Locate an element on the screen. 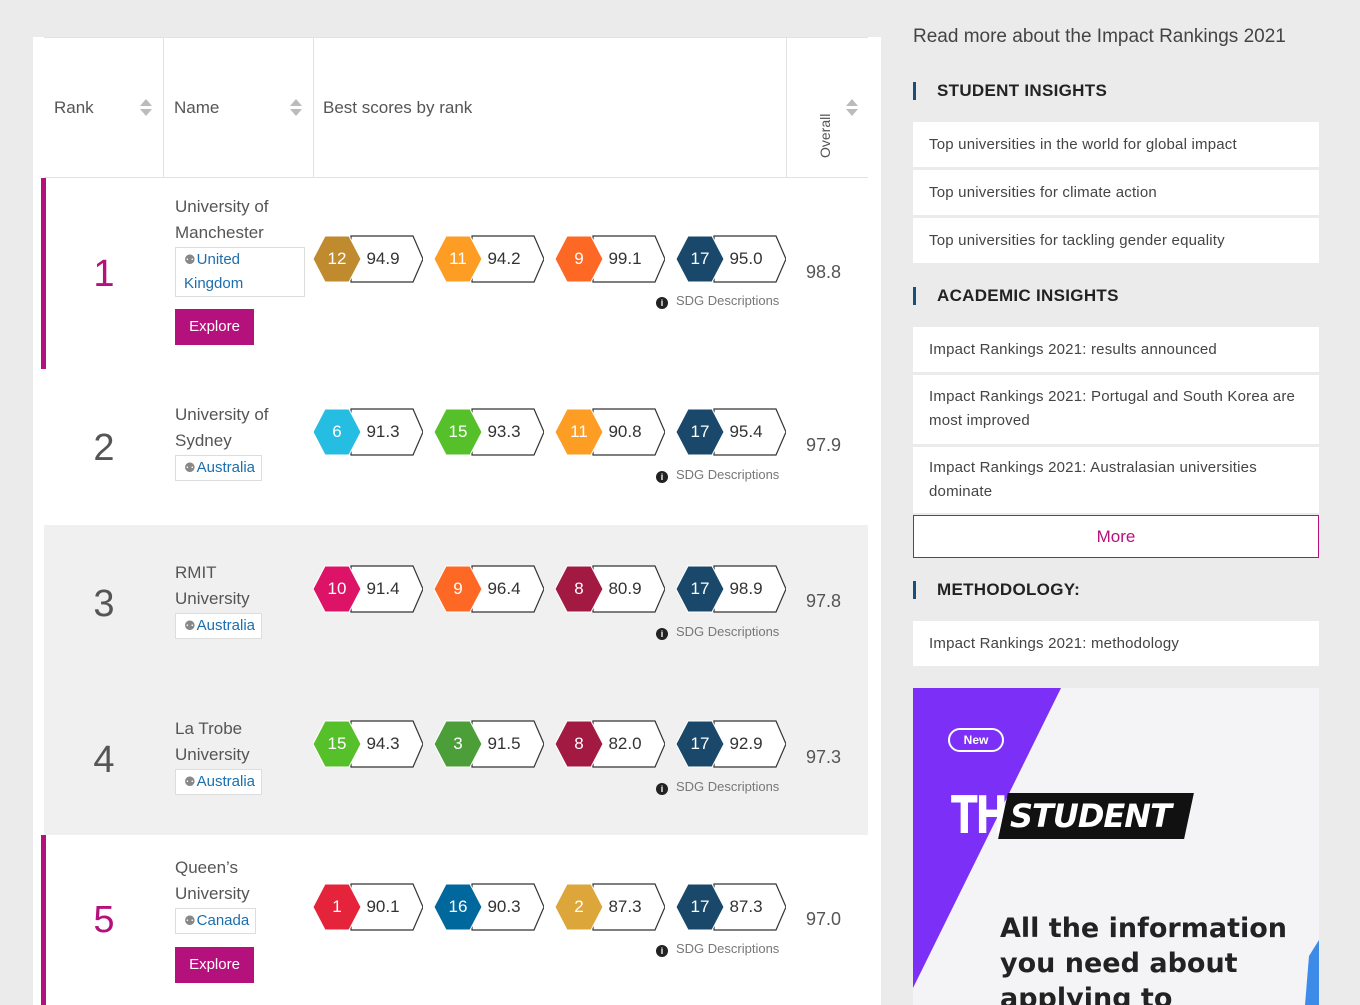  new-badge: New is located at coordinates (976, 740).